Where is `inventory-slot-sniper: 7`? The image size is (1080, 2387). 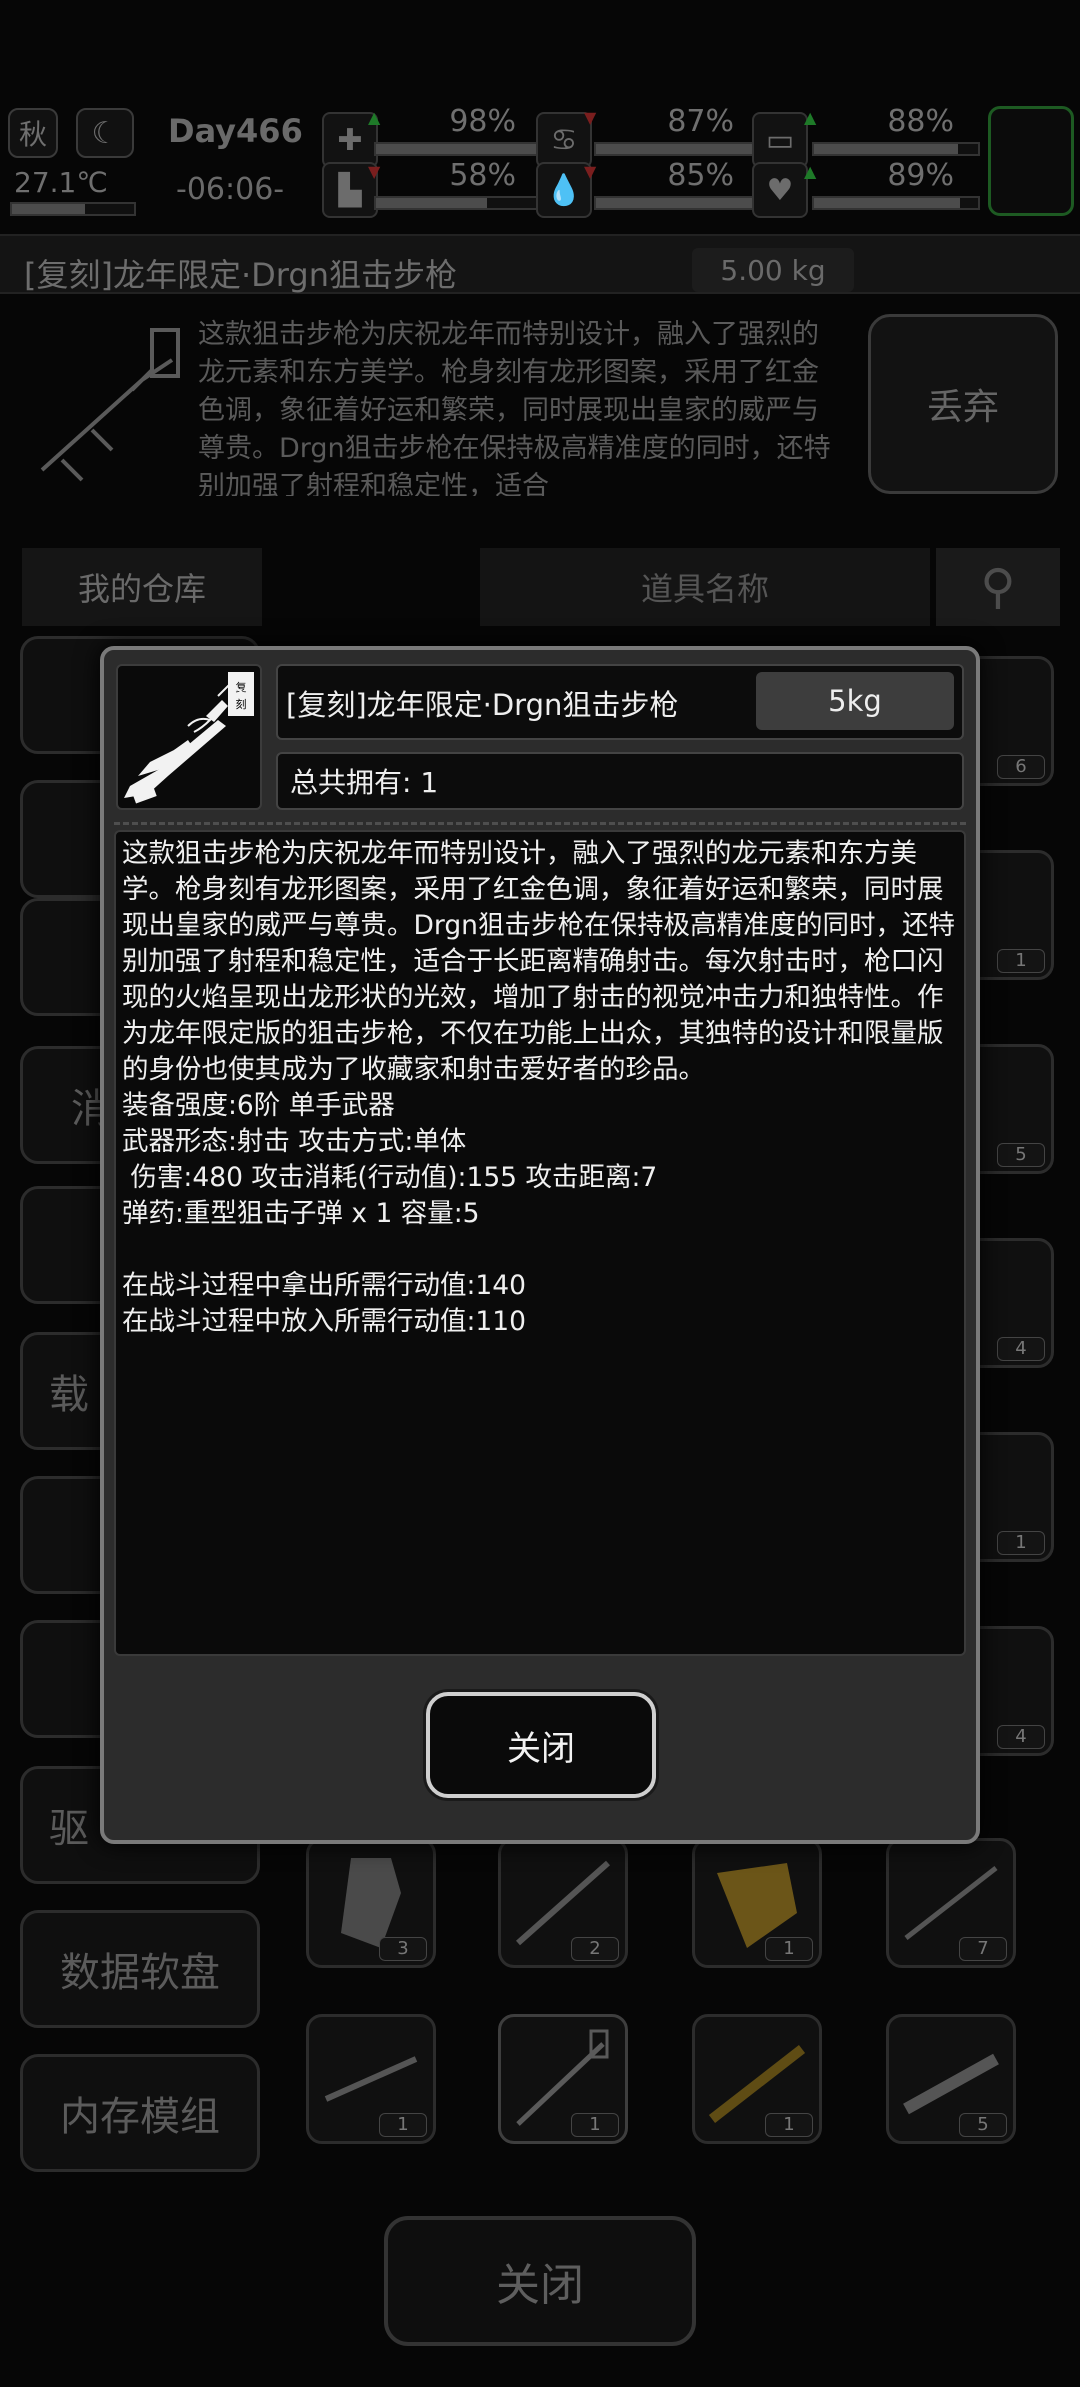
inventory-slot-sniper: 7 is located at coordinates (951, 1903).